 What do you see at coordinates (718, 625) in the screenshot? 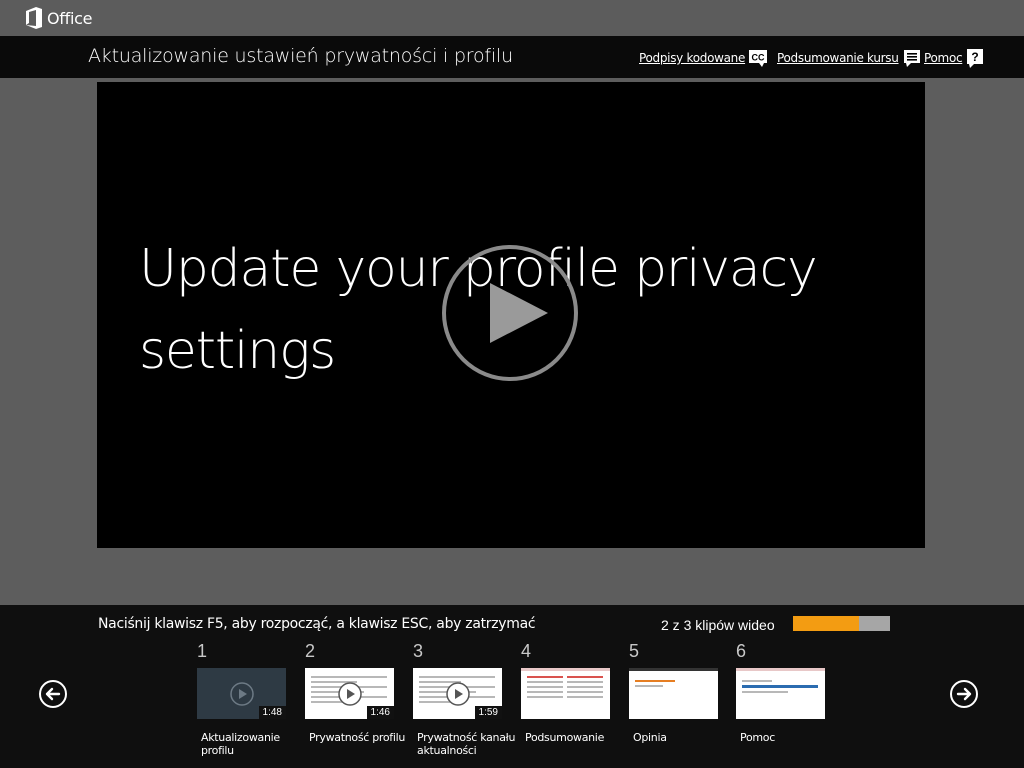
I see `clip-counter: 2 z 3 klipów wideo` at bounding box center [718, 625].